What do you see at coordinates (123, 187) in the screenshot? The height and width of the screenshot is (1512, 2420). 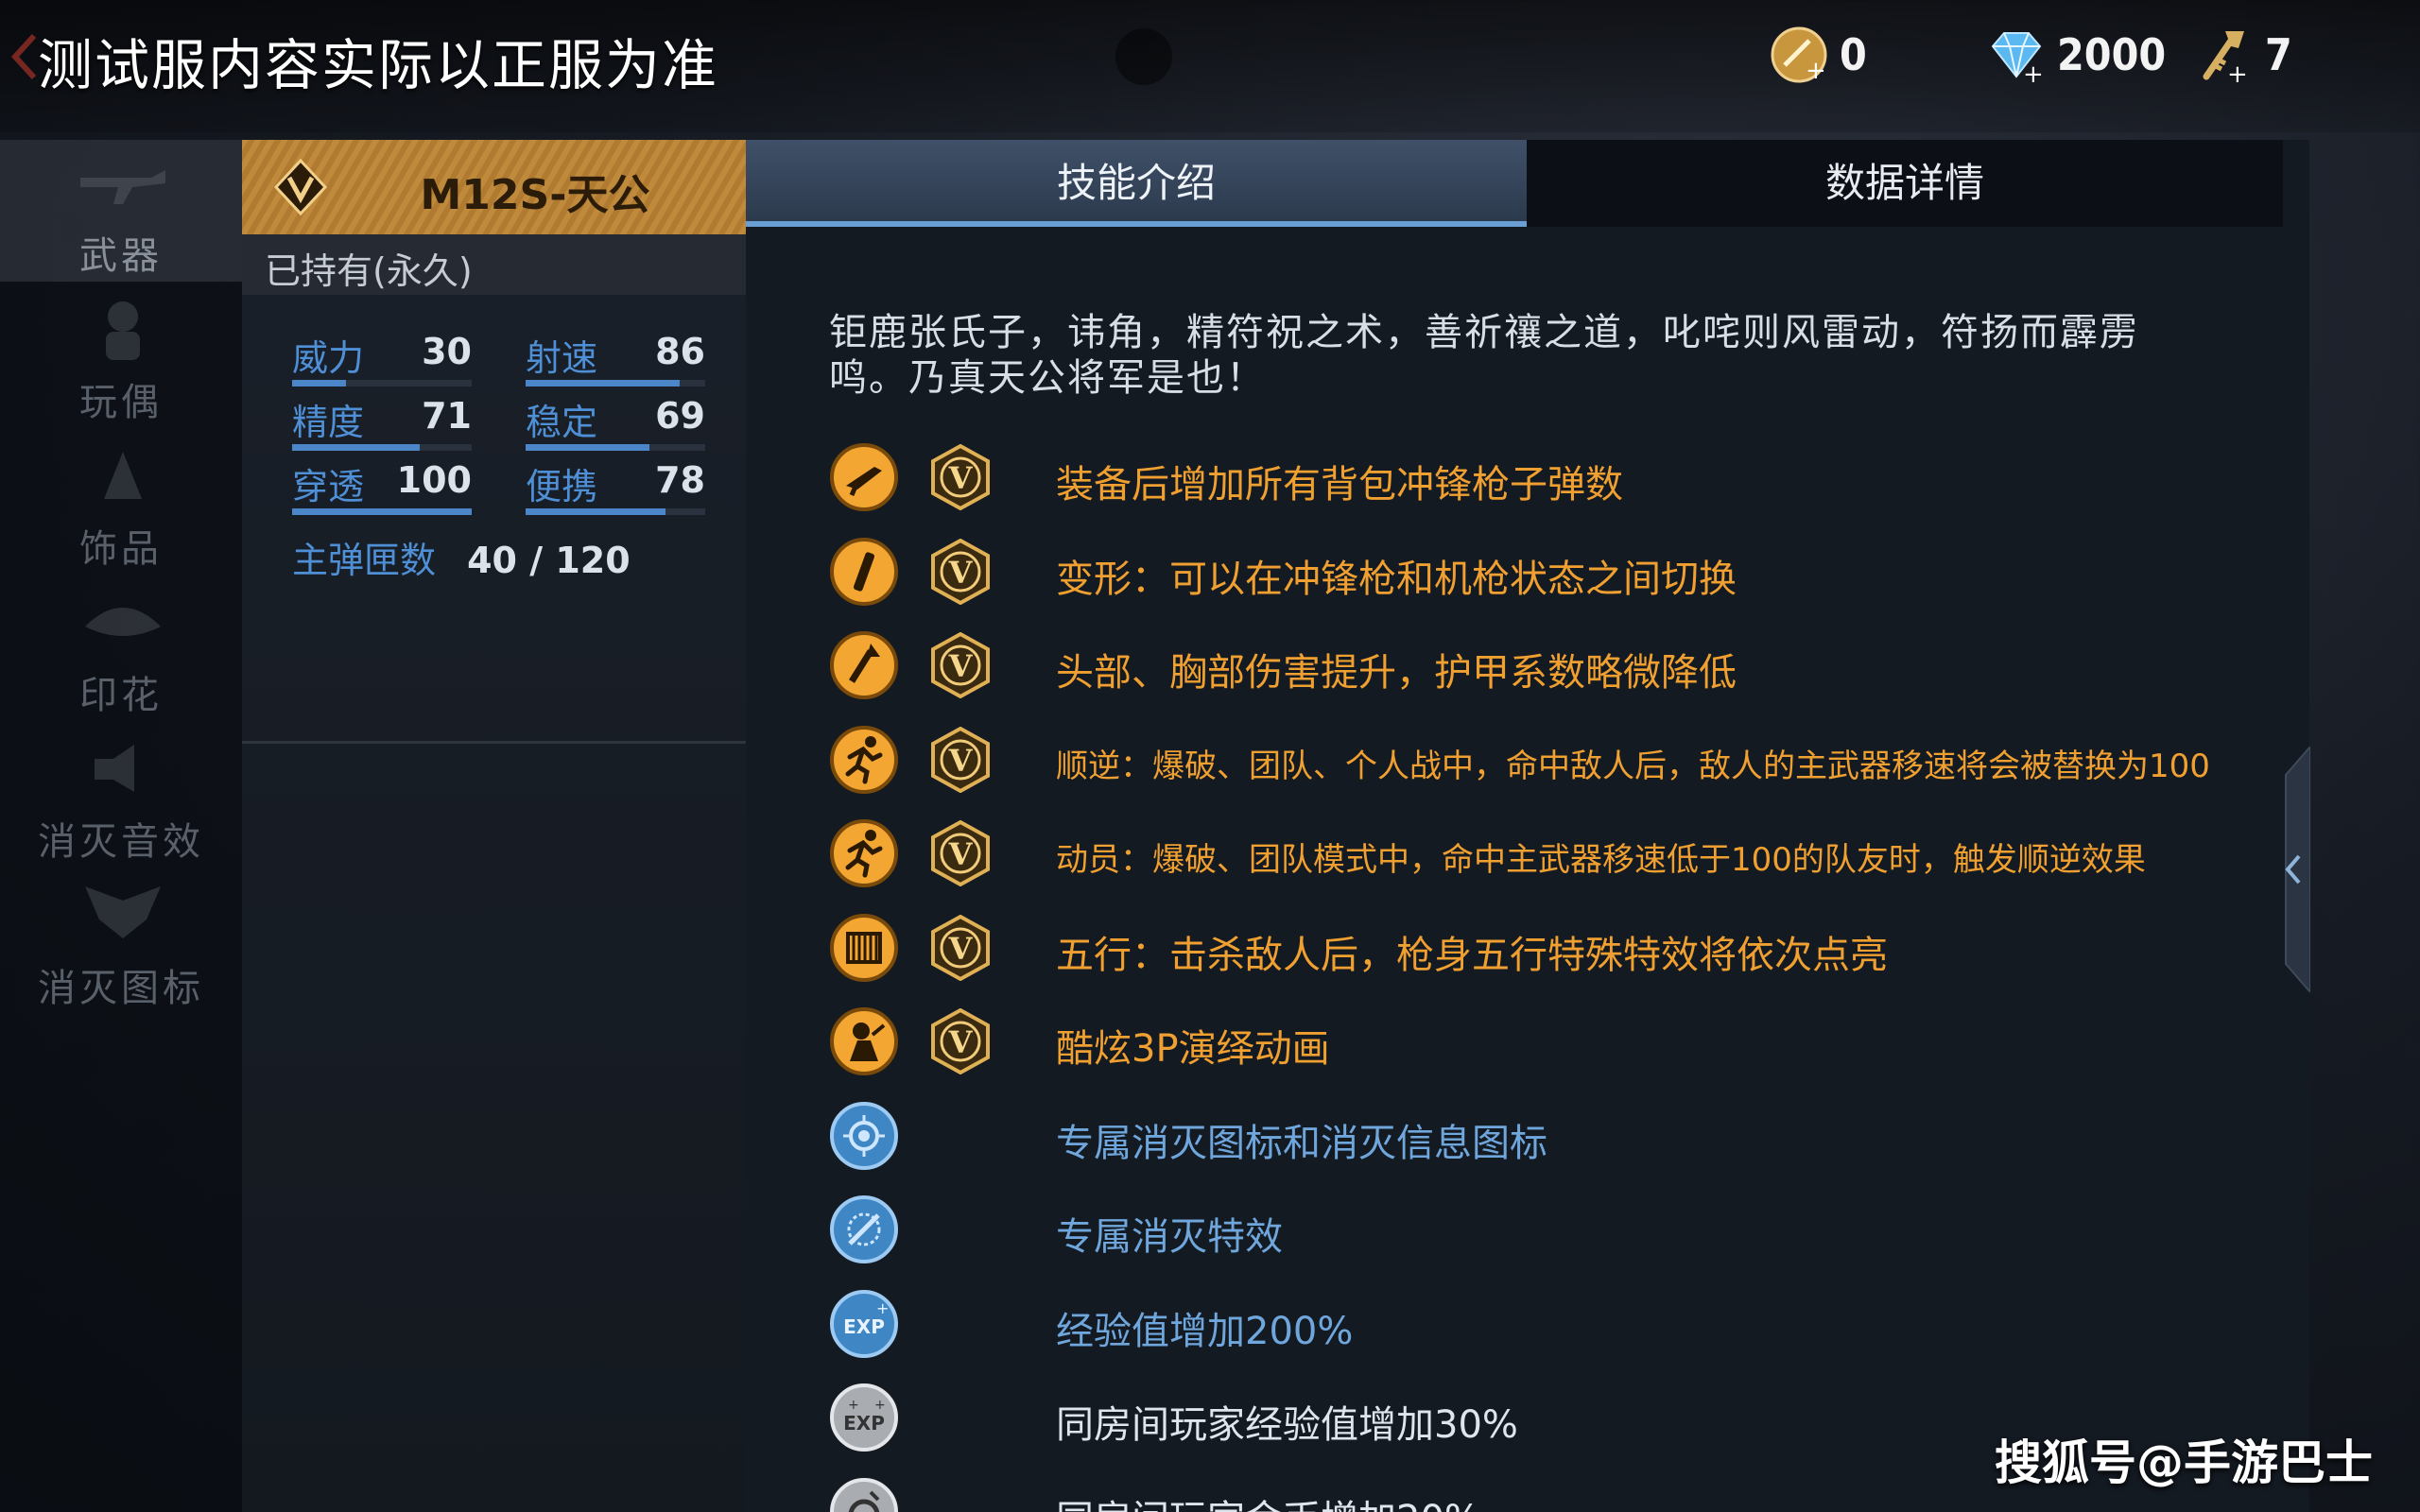 I see `rifle-icon` at bounding box center [123, 187].